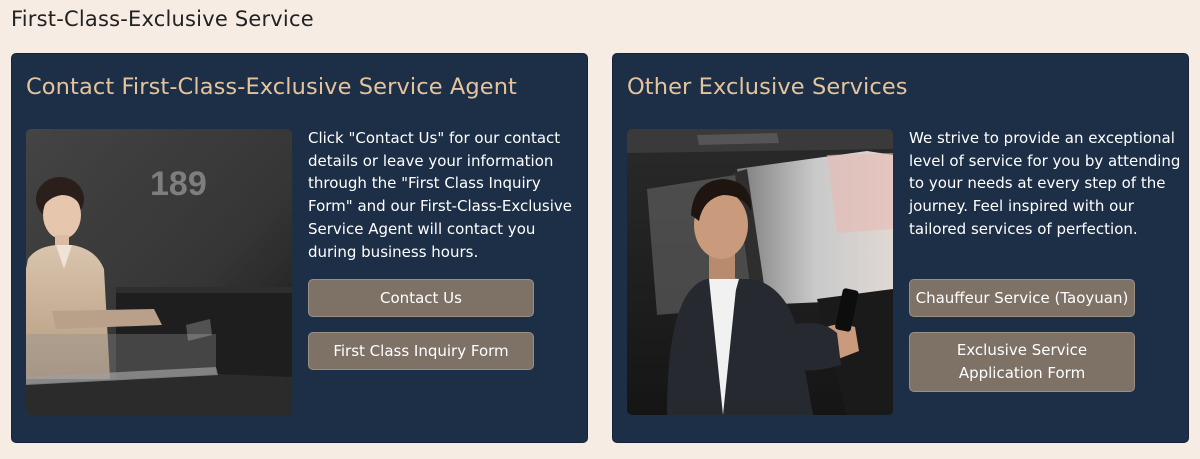 This screenshot has width=1200, height=459. Describe the element at coordinates (178, 184) in the screenshot. I see `wall-number-text: 189` at that location.